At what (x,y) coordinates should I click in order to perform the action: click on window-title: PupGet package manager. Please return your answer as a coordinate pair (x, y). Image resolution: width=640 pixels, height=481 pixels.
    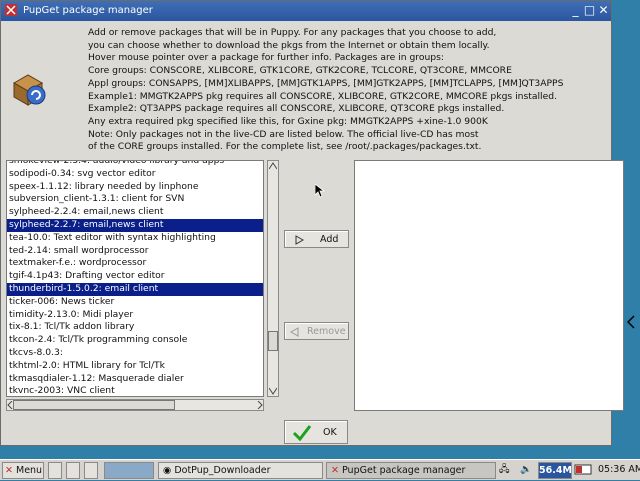
    Looking at the image, I should click on (88, 10).